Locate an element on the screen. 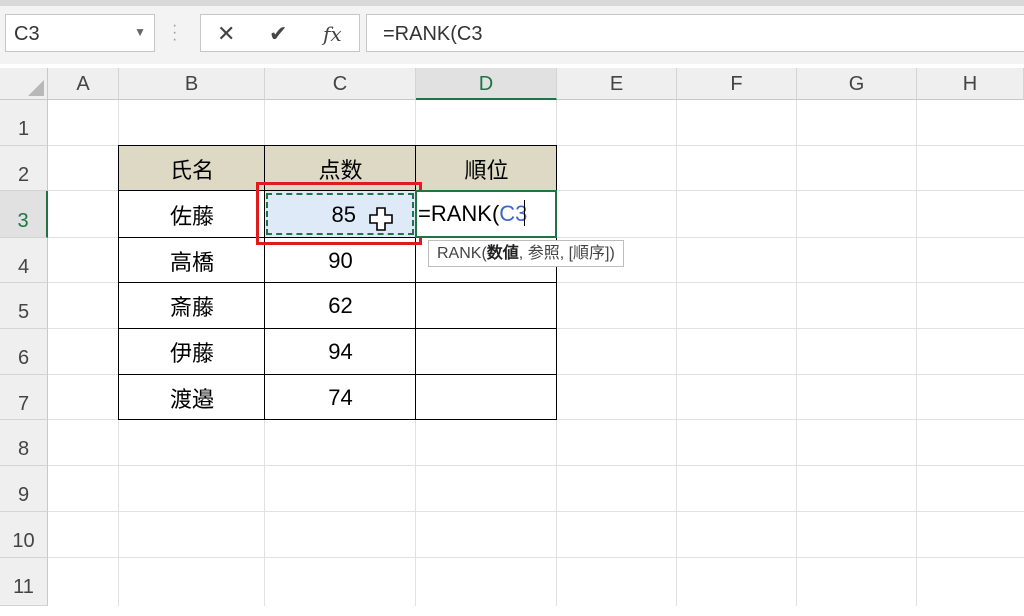  enter-icon: ✔ is located at coordinates (278, 34).